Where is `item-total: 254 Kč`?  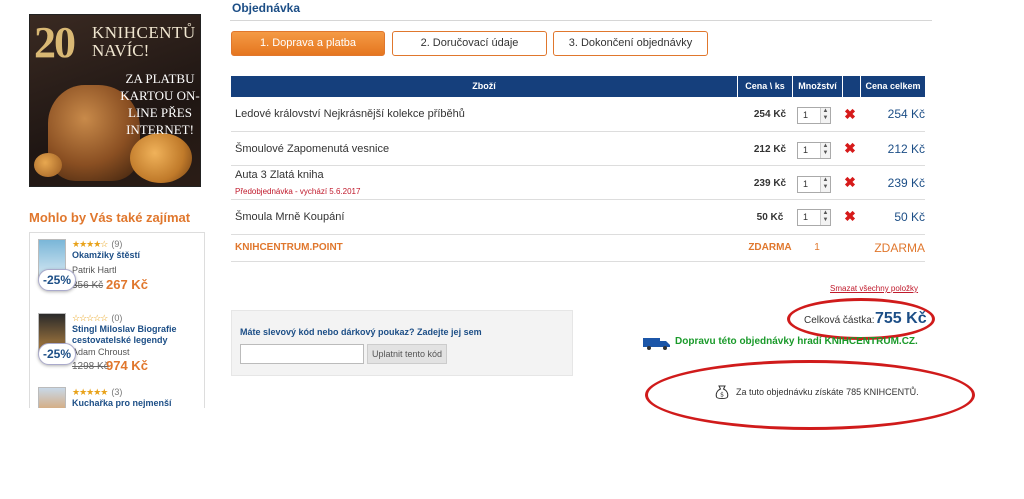 item-total: 254 Kč is located at coordinates (906, 114).